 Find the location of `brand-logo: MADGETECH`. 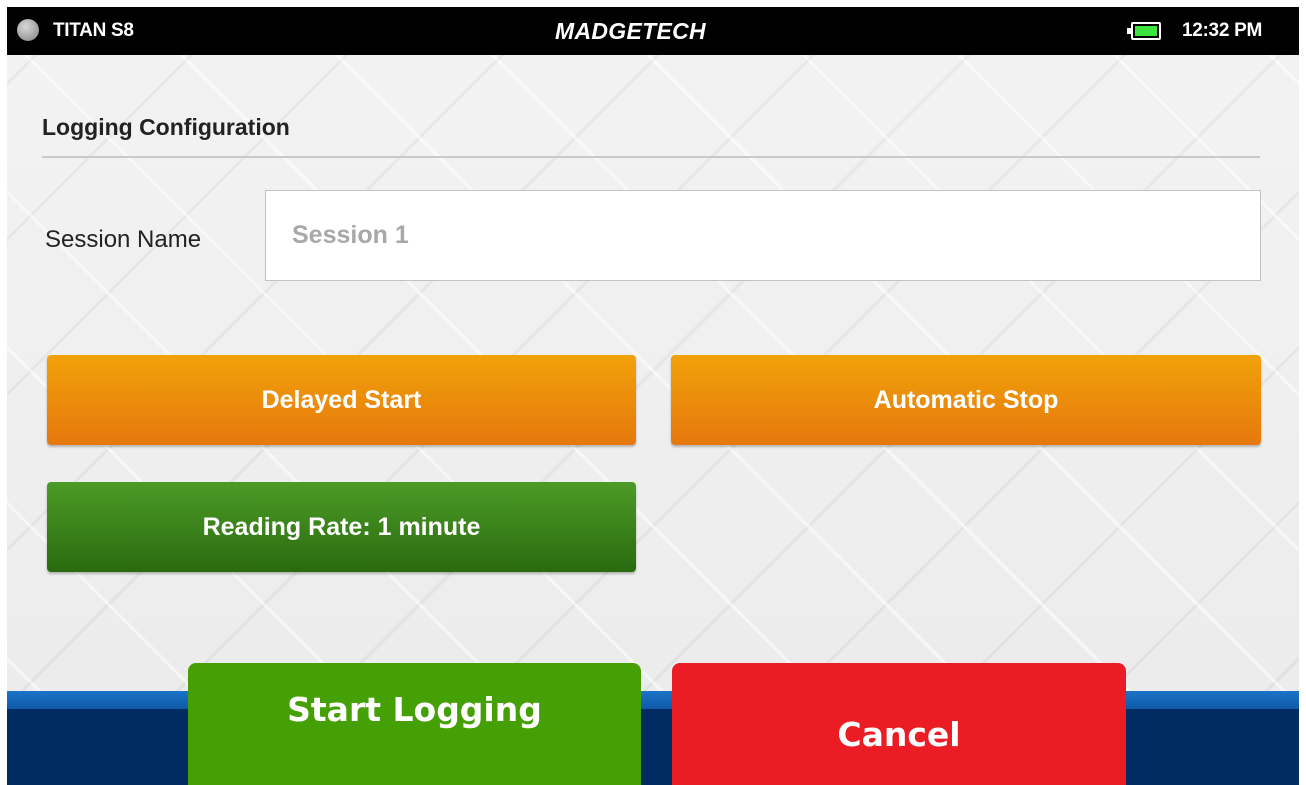

brand-logo: MADGETECH is located at coordinates (630, 31).